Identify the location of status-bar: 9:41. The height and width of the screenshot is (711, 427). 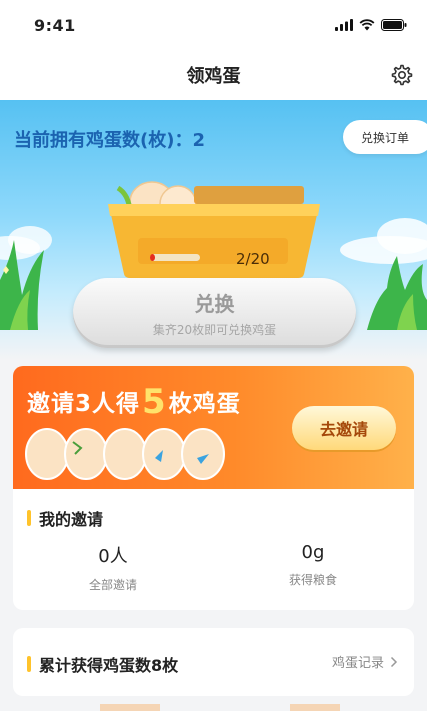
(213, 25).